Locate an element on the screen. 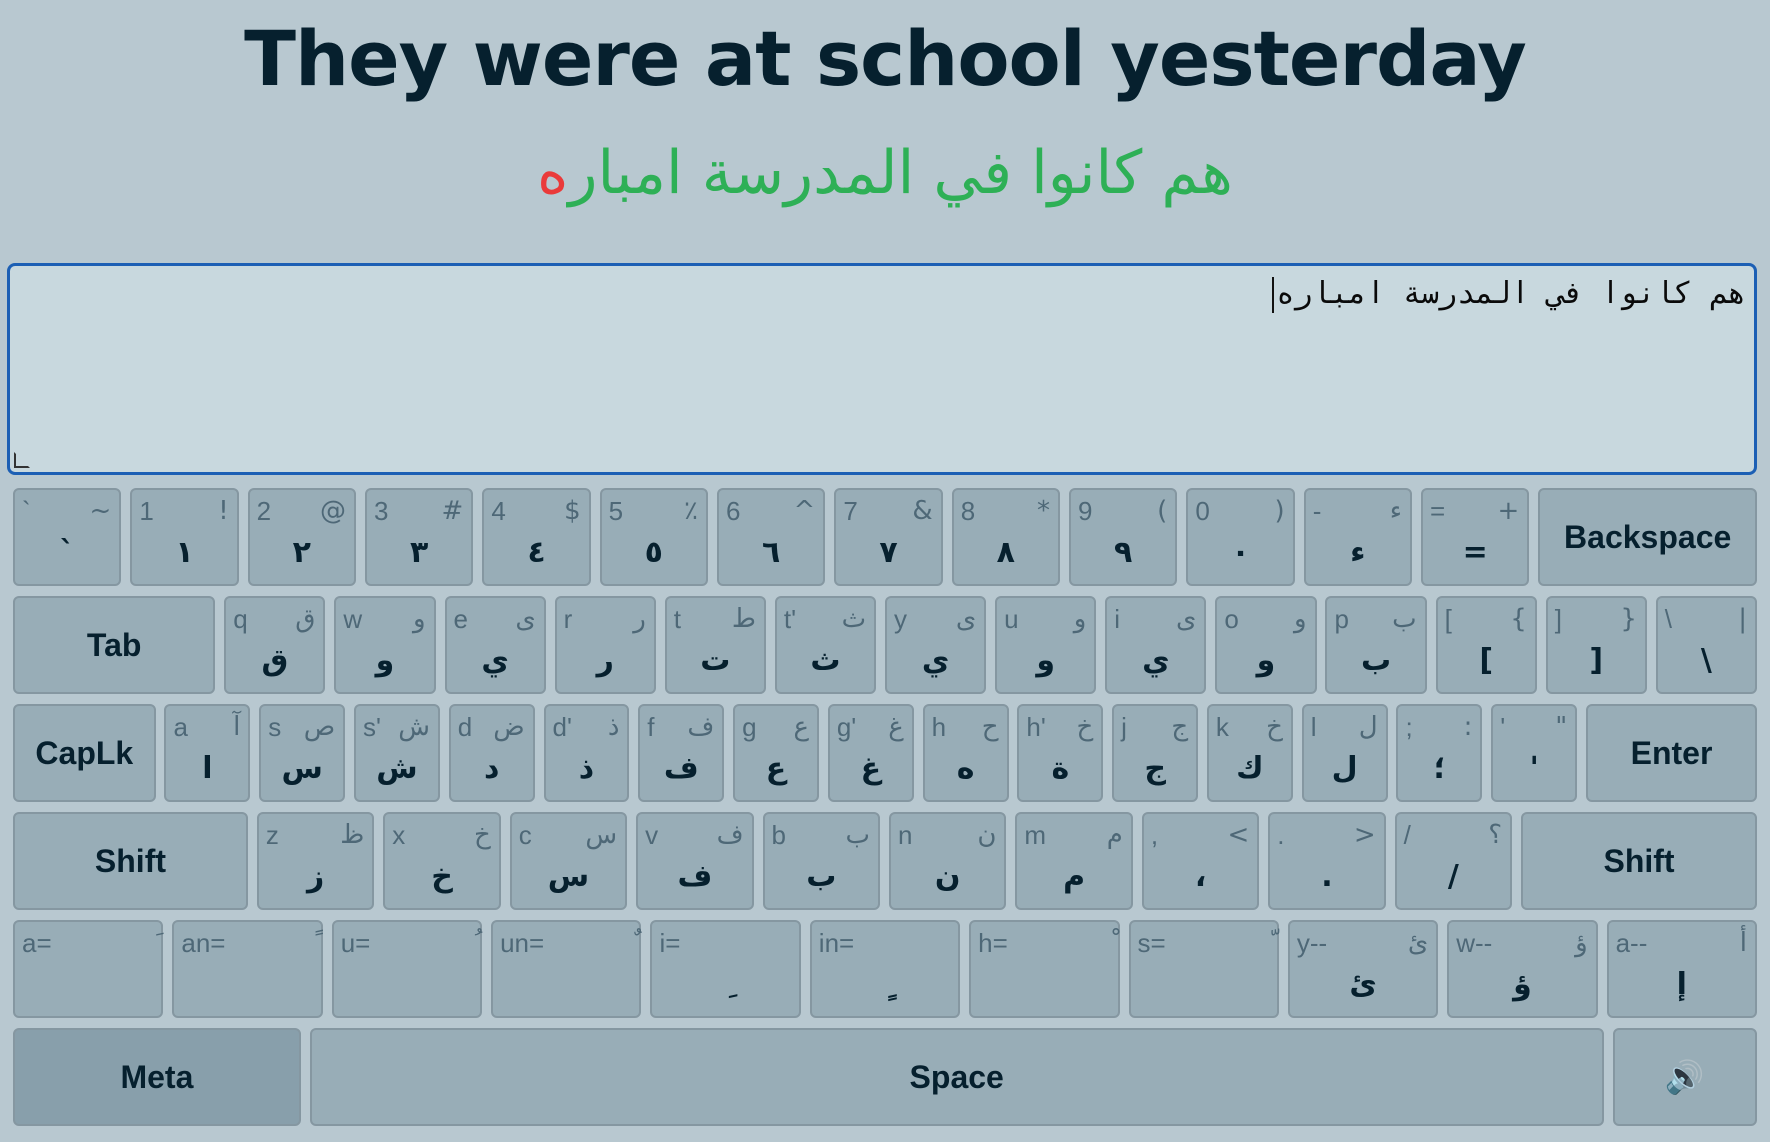 This screenshot has height=1142, width=1770. key-semicolon: ;: ؛ is located at coordinates (1439, 753).